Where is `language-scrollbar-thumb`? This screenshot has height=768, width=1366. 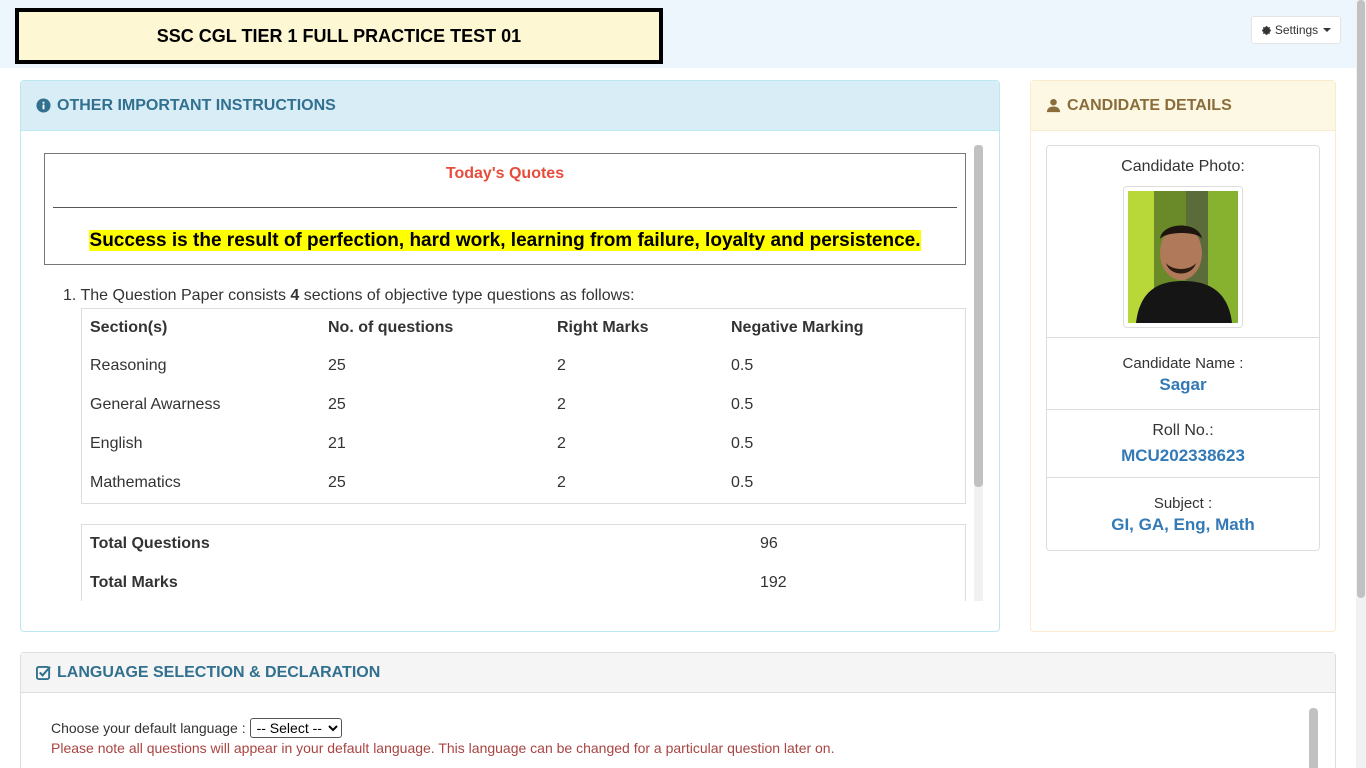
language-scrollbar-thumb is located at coordinates (1313, 738).